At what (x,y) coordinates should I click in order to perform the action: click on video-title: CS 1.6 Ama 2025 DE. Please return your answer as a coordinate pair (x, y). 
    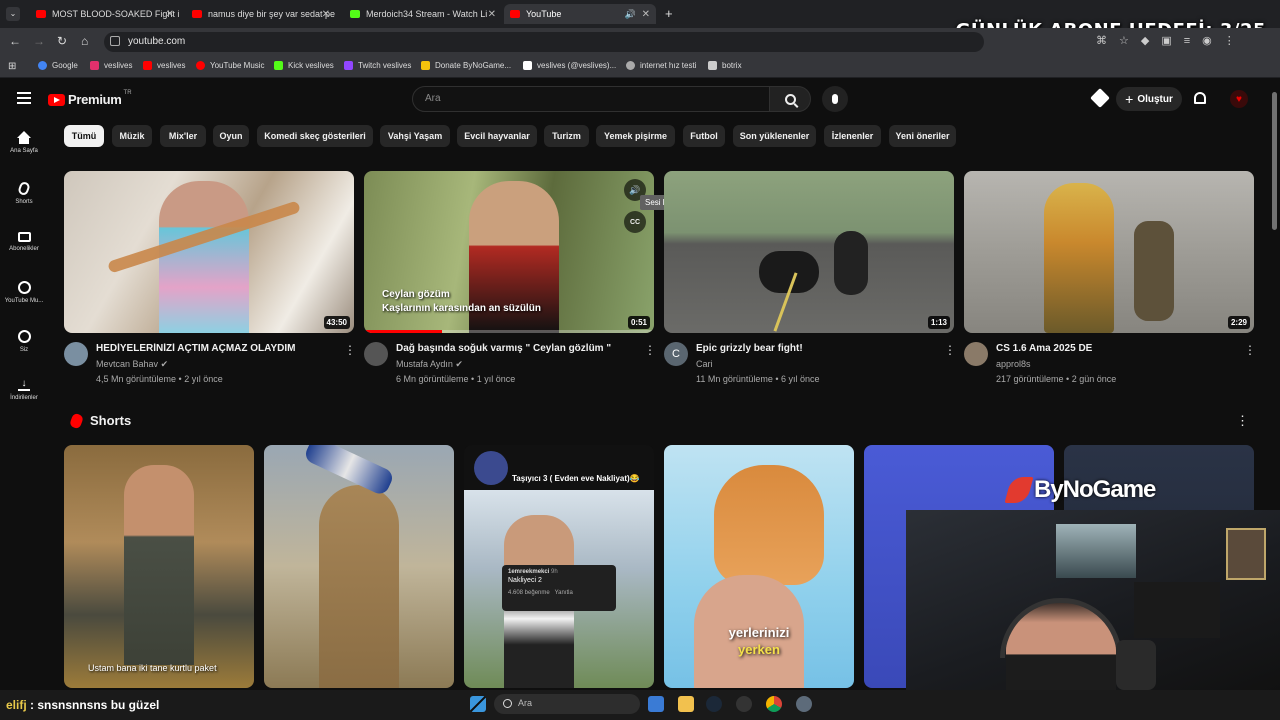
    Looking at the image, I should click on (1111, 348).